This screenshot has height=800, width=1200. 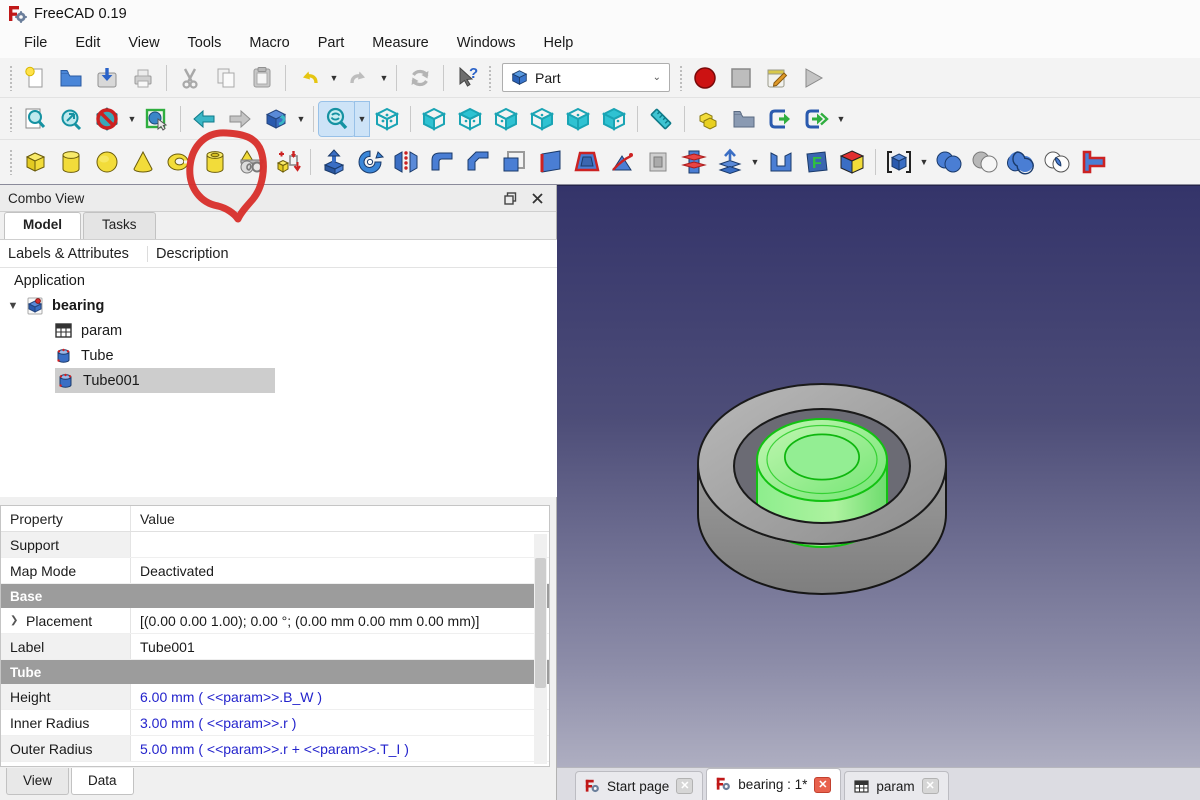 I want to click on expander-chevron-icon: ❯, so click(x=16, y=620).